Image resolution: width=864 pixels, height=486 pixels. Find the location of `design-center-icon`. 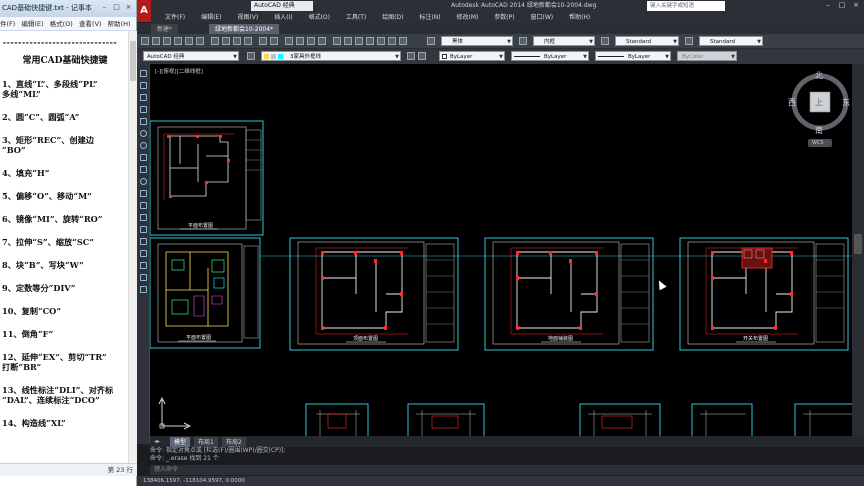

design-center-icon is located at coordinates (348, 41).